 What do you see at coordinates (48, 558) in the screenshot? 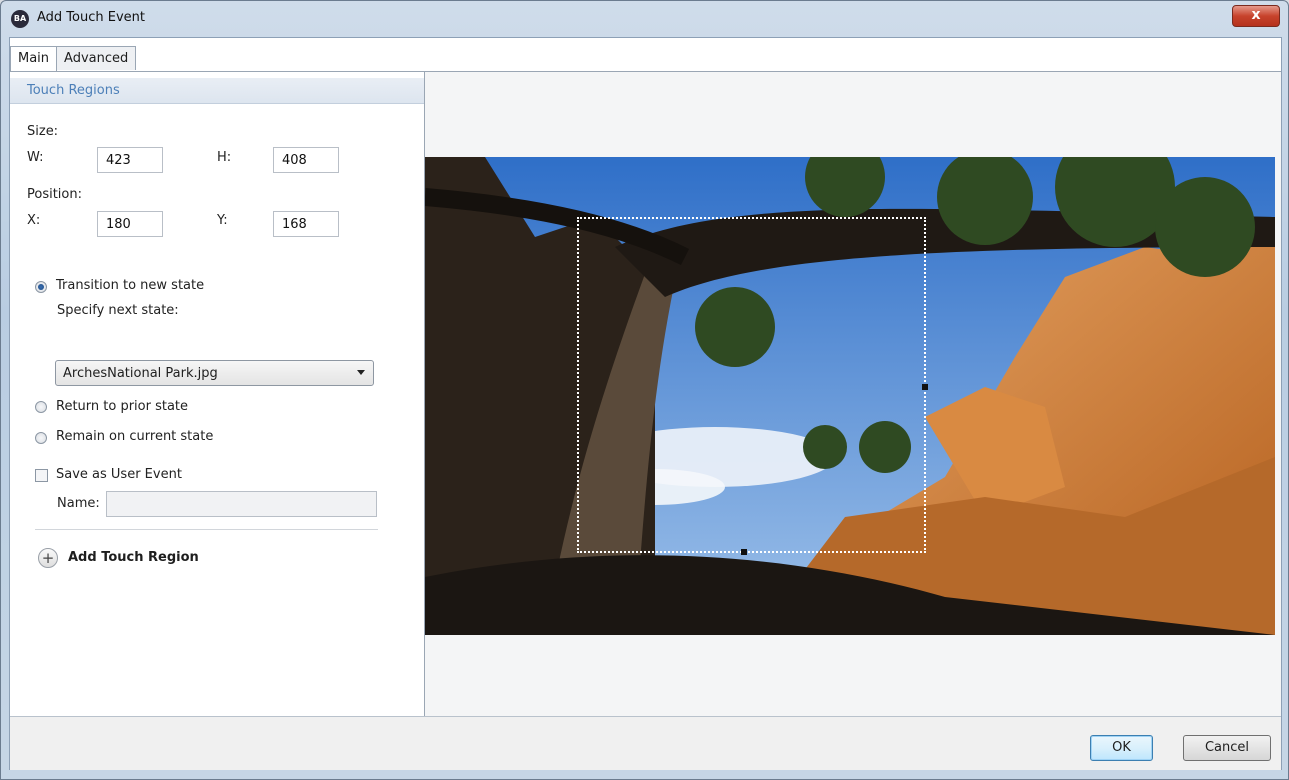
I see `plus-icon: +` at bounding box center [48, 558].